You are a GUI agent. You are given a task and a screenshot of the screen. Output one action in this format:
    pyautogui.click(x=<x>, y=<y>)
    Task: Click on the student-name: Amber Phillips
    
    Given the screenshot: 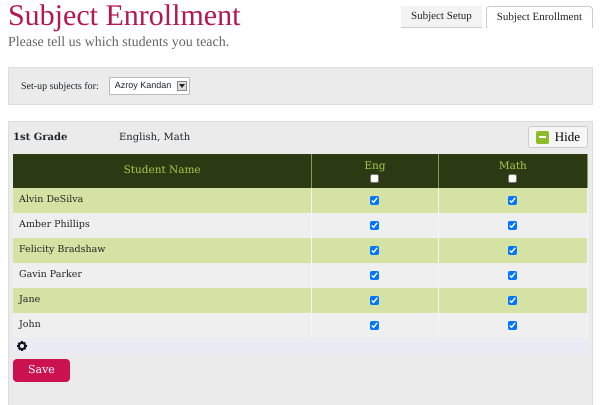 What is the action you would take?
    pyautogui.click(x=162, y=225)
    